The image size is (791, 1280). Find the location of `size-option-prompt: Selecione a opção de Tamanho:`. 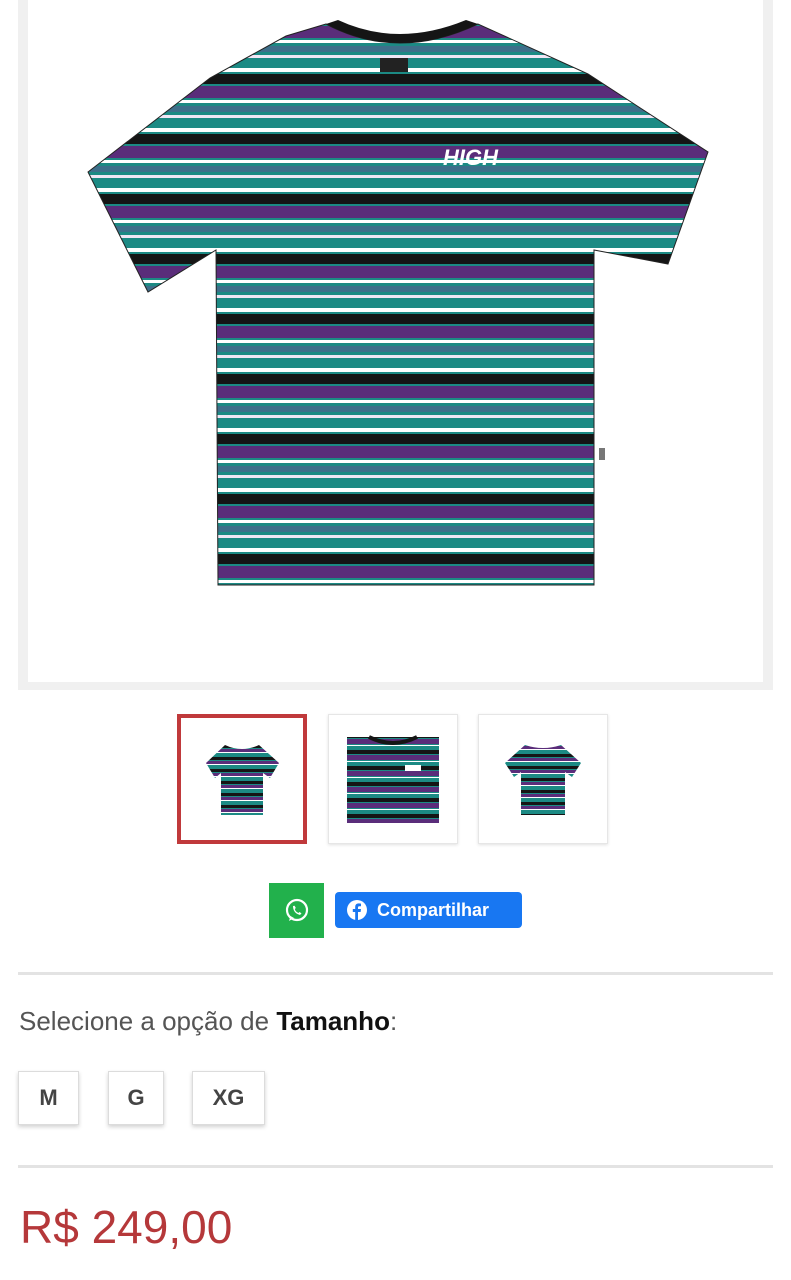

size-option-prompt: Selecione a opção de Tamanho: is located at coordinates (208, 1021).